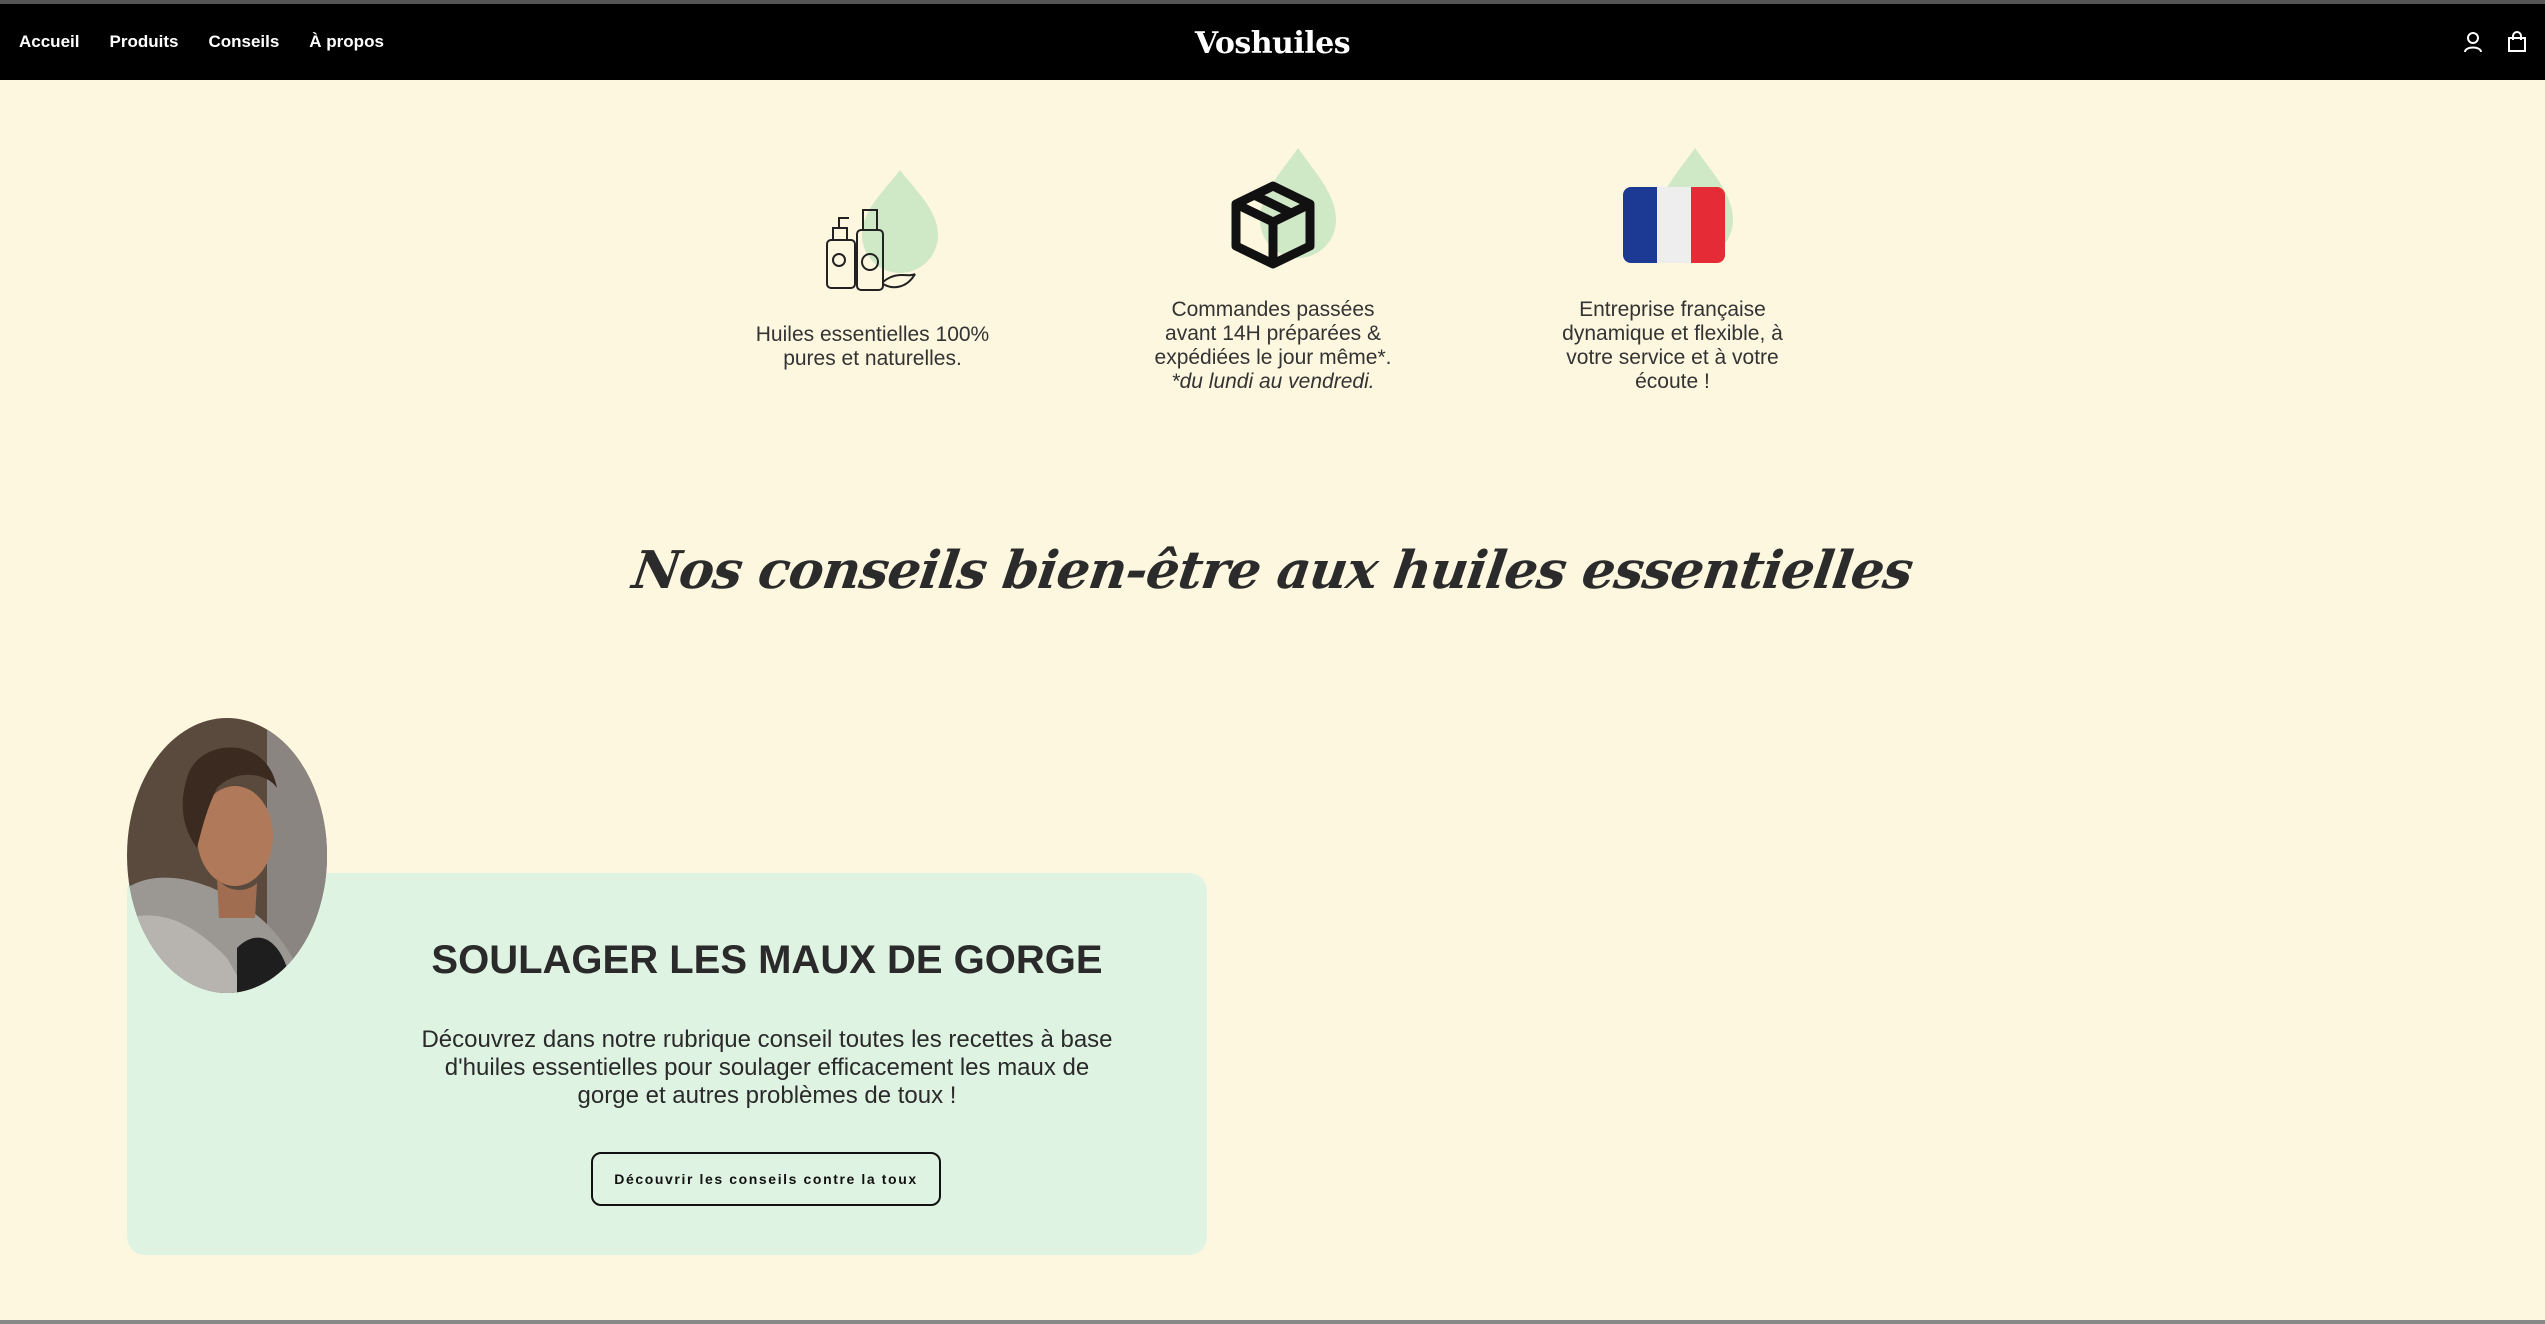  I want to click on window-bottom-border, so click(1272, 1322).